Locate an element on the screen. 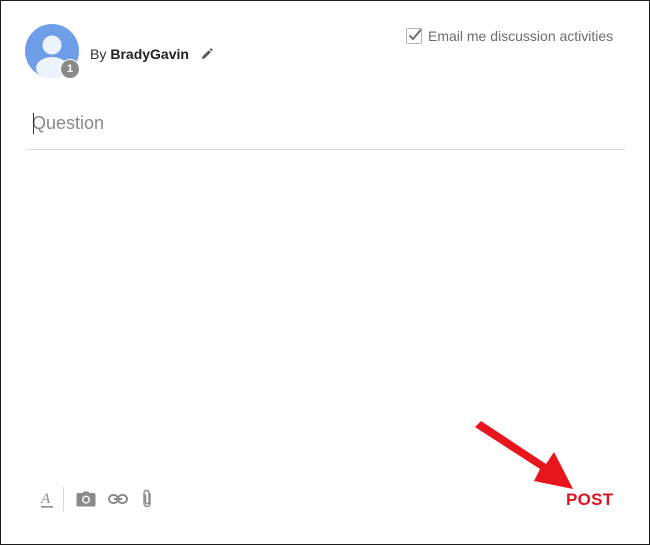 The width and height of the screenshot is (650, 546). camera-icon is located at coordinates (86, 499).